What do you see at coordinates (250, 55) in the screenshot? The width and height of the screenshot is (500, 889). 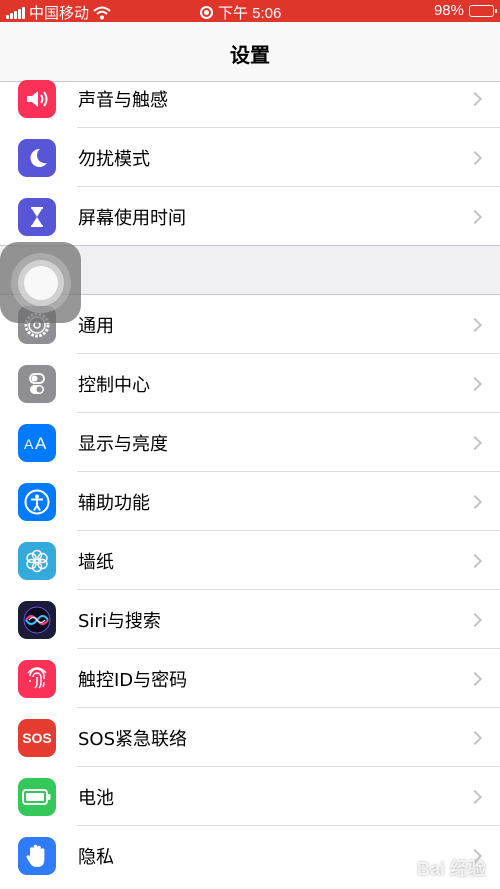 I see `page-title: 设置` at bounding box center [250, 55].